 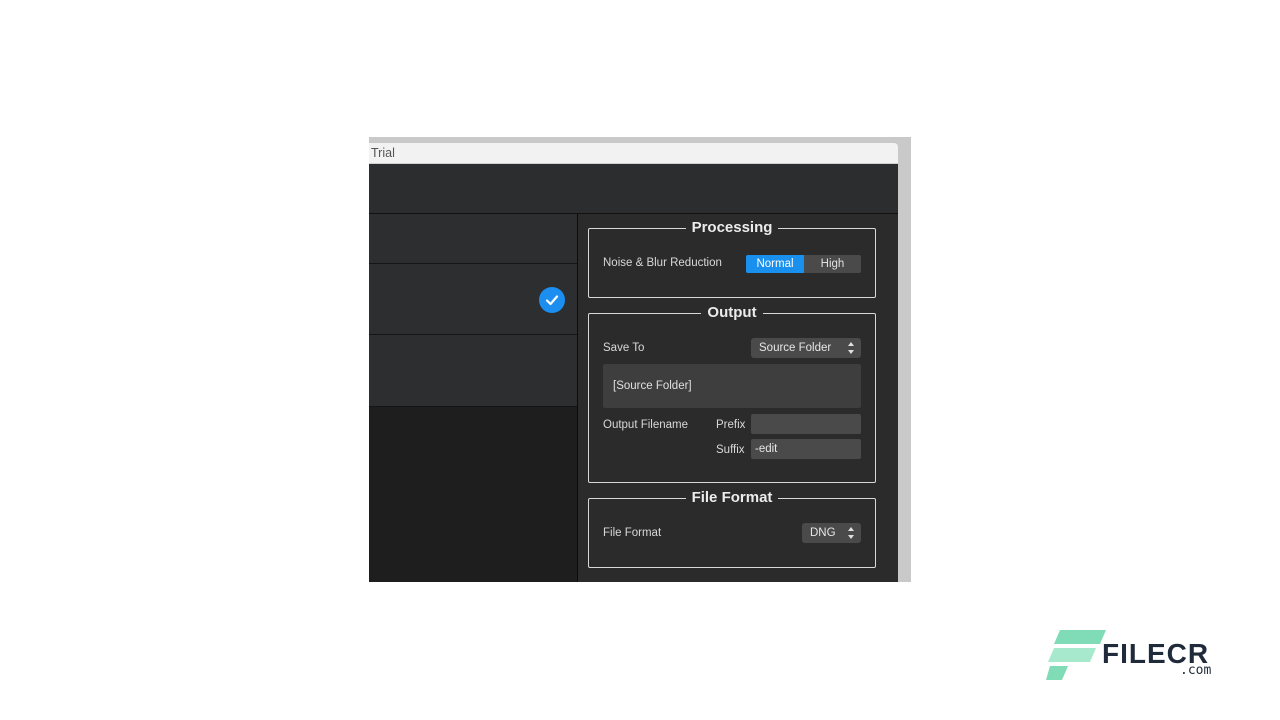 I want to click on filecr-logo-icon, so click(x=1076, y=655).